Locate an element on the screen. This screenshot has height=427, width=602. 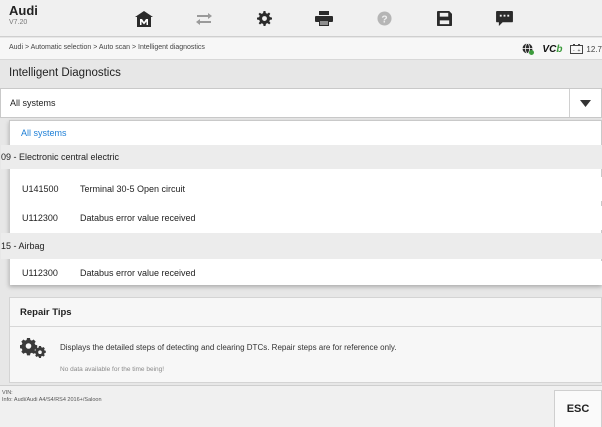
group-label: 09 - Electronic central electric is located at coordinates (60, 157).